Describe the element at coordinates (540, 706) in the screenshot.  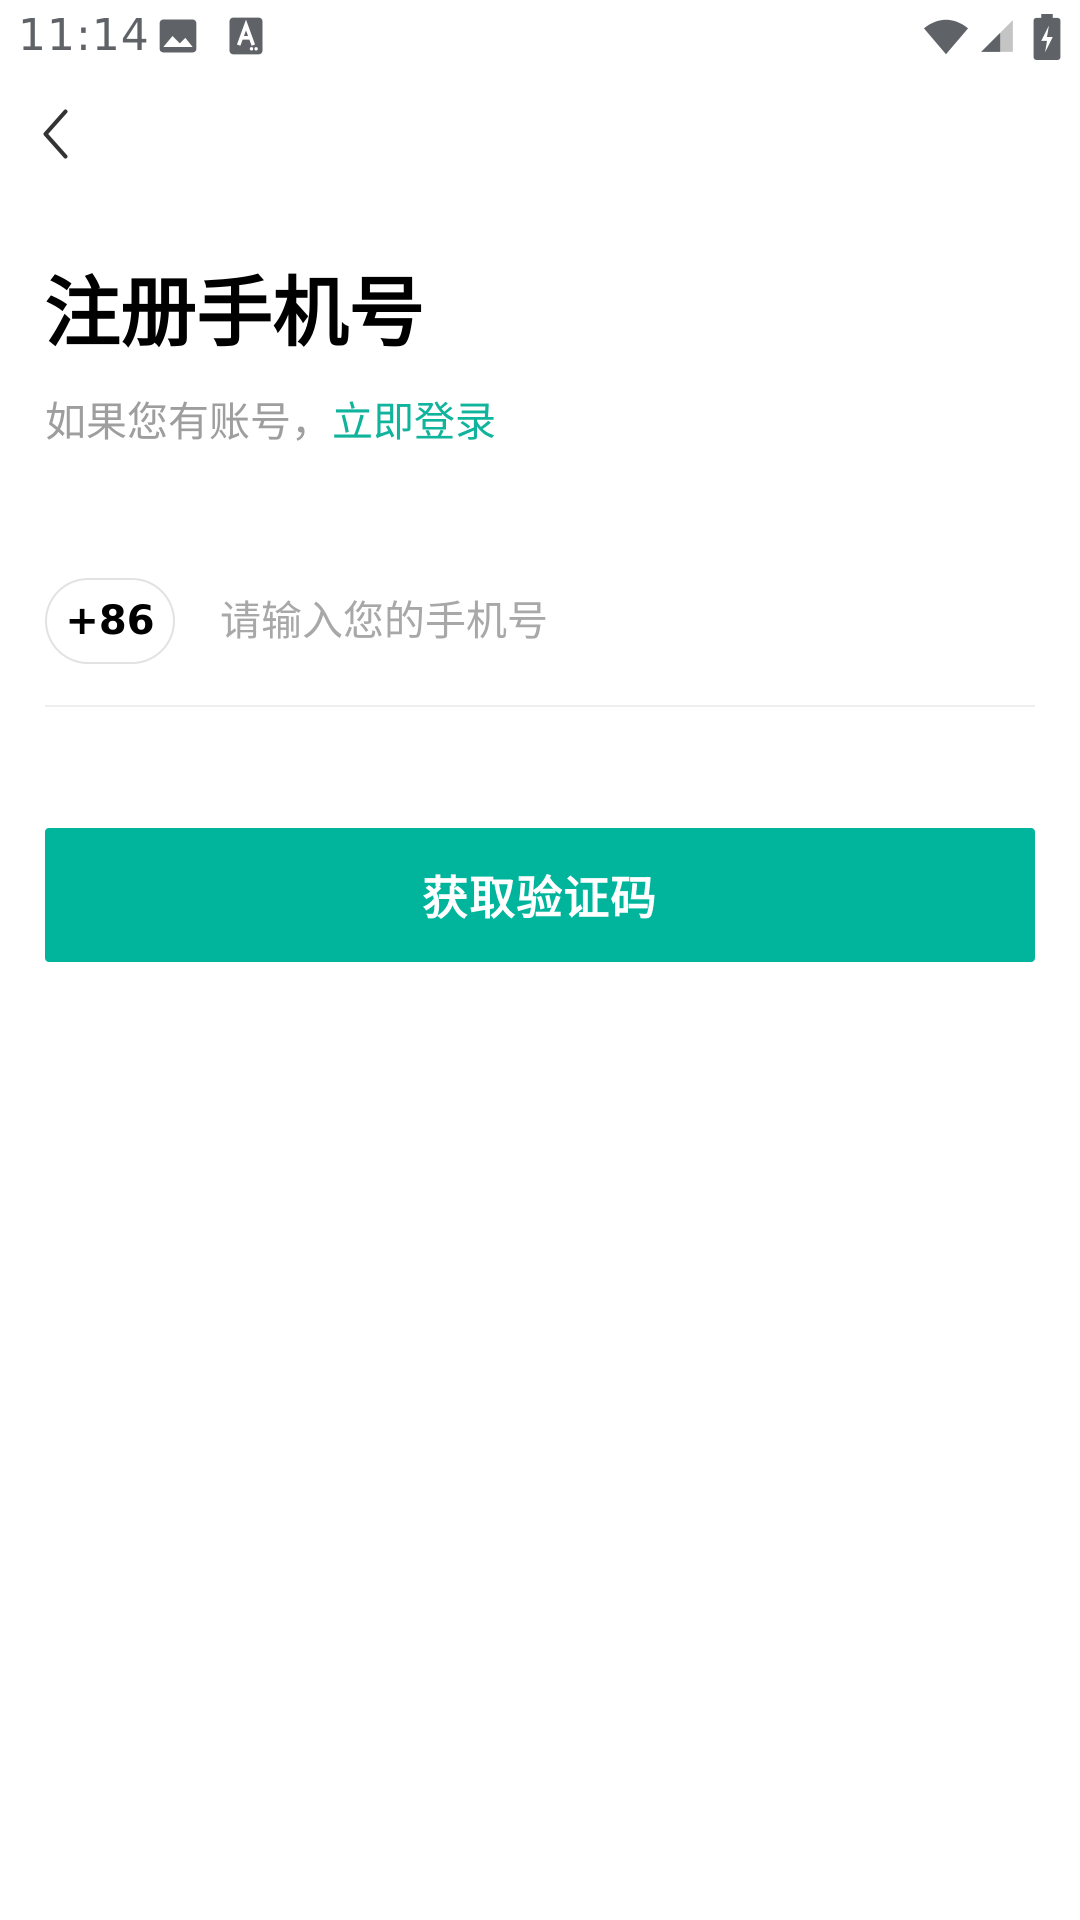
I see `input-divider` at that location.